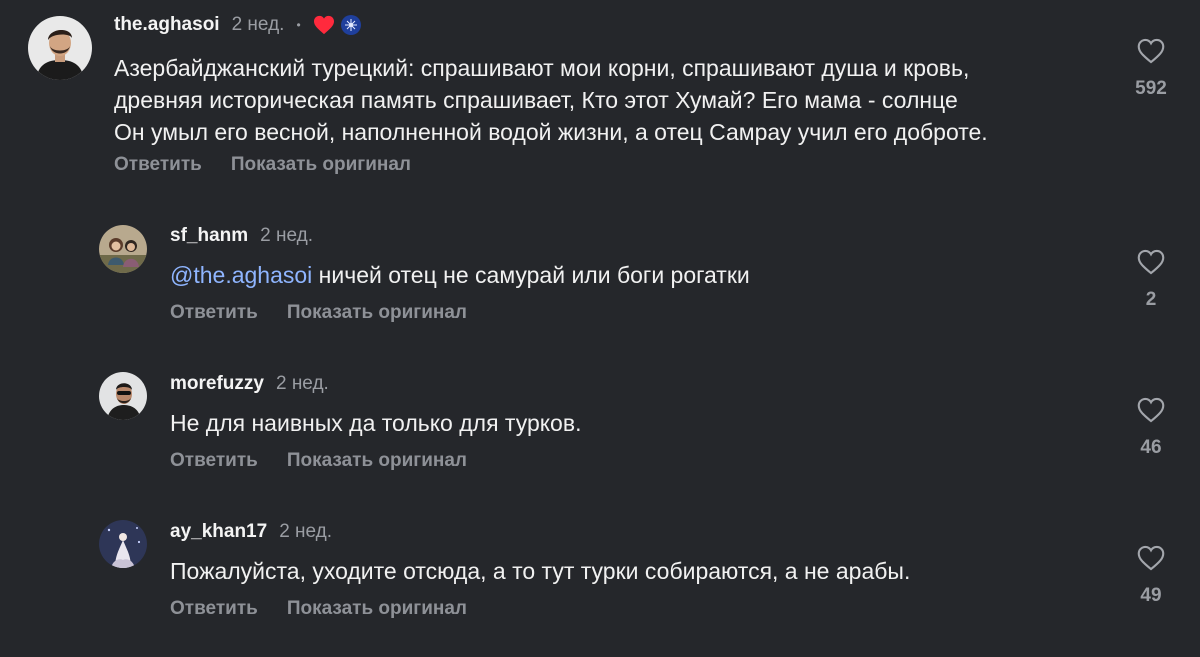  I want to click on comment-body: Не для наивных да только для турков., so click(376, 423).